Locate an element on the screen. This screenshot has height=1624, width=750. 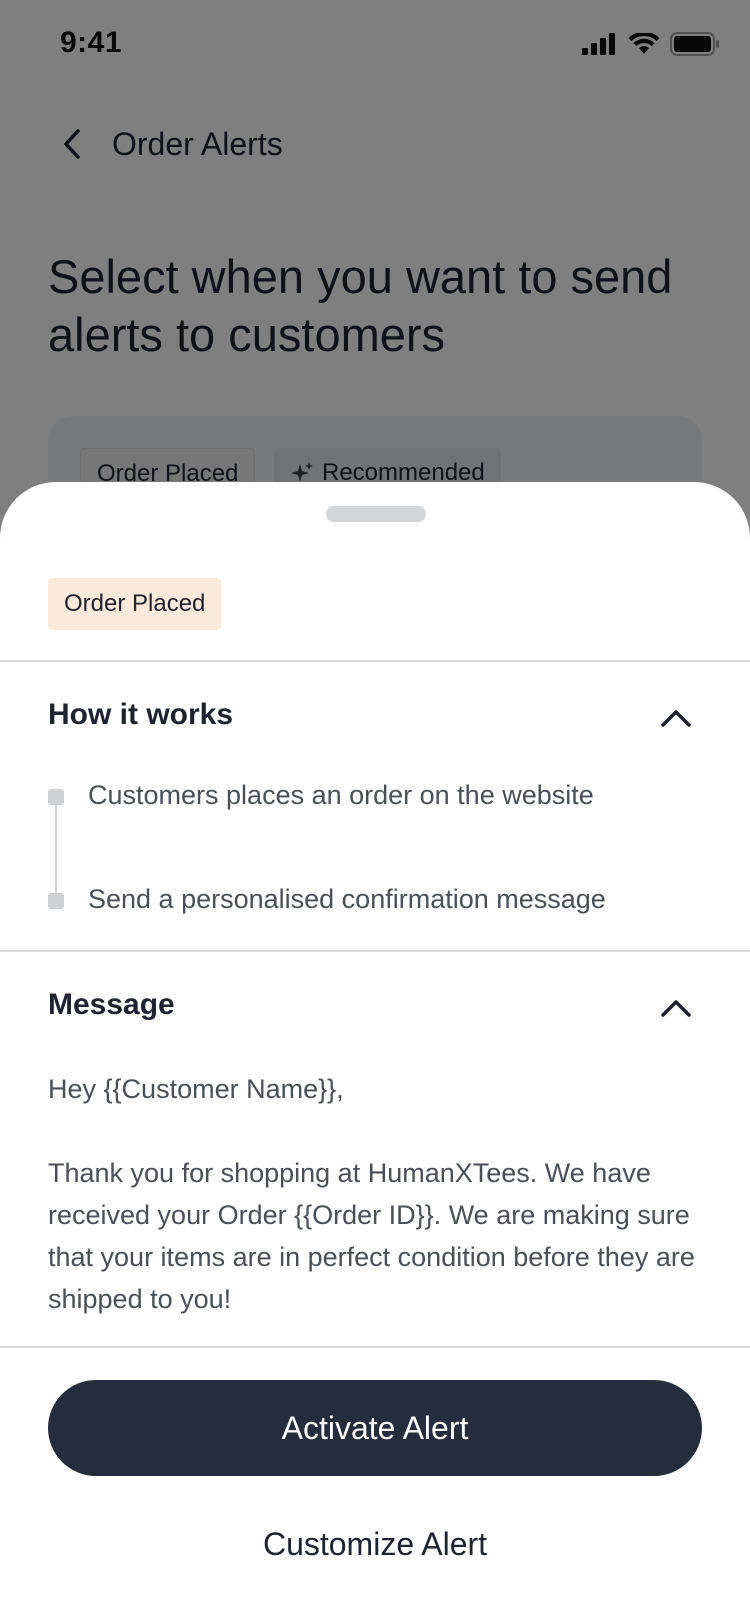
step-item: Customers places an order on the website is located at coordinates (375, 797).